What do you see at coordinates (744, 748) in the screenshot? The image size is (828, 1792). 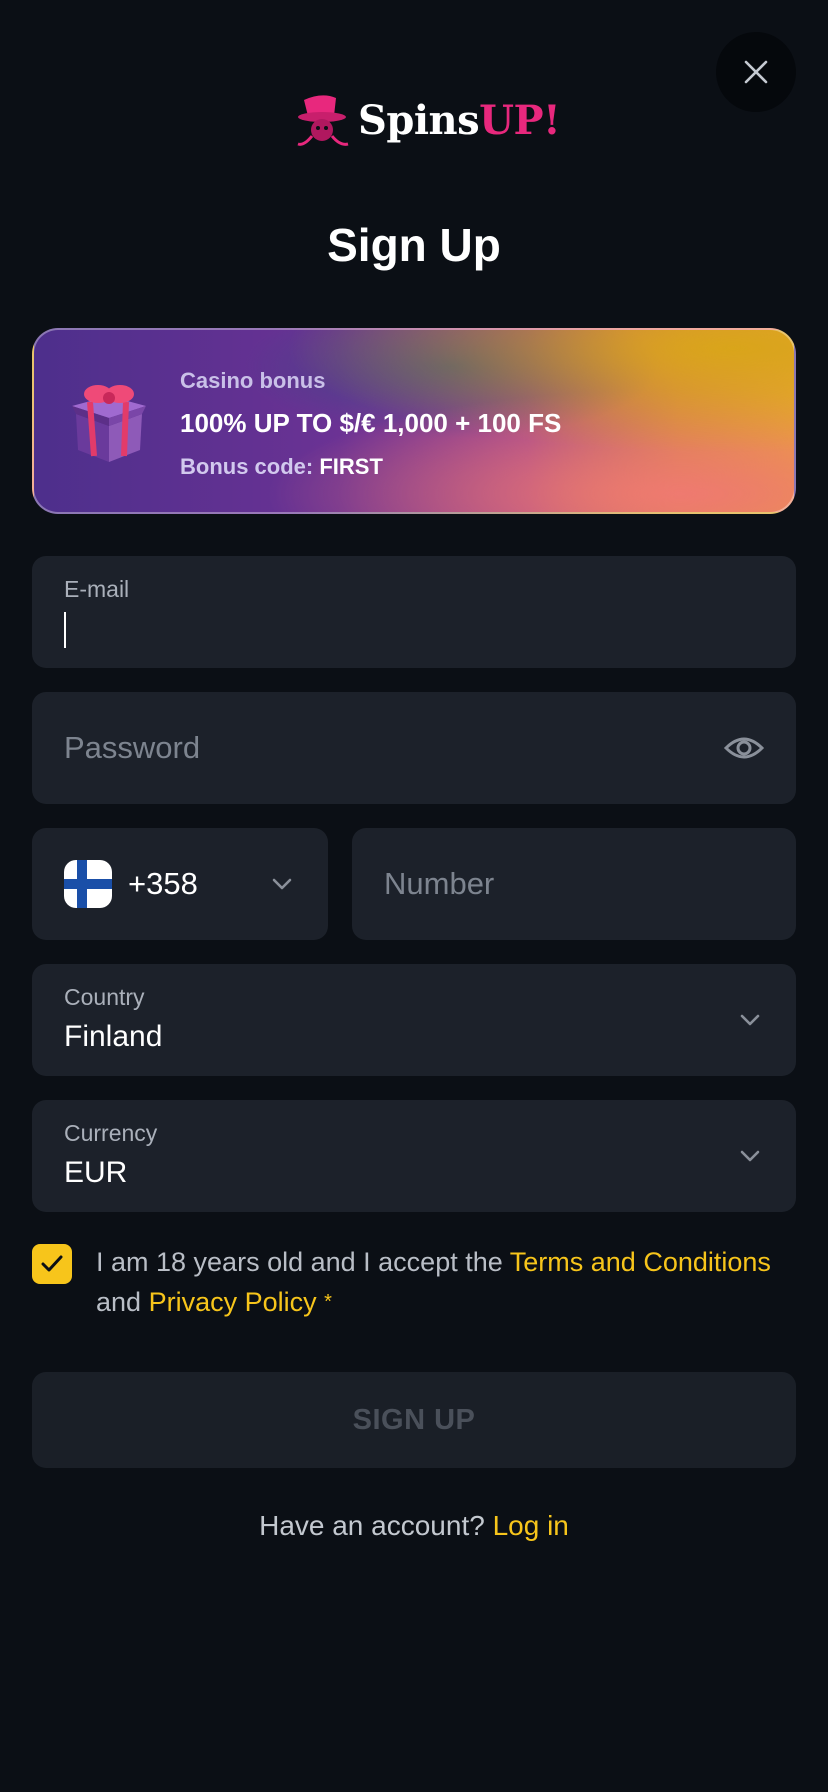 I see `eye-icon` at bounding box center [744, 748].